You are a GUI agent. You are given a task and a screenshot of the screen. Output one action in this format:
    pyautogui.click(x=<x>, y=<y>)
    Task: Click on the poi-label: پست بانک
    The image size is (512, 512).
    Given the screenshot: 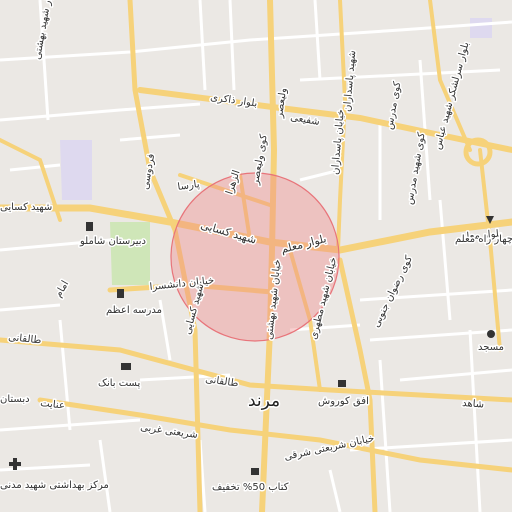 What is the action you would take?
    pyautogui.click(x=119, y=383)
    